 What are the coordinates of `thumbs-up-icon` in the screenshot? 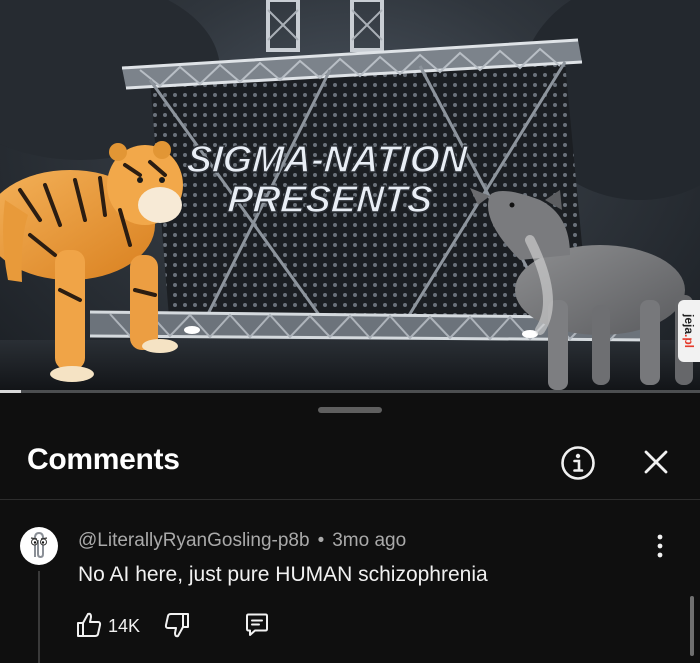 It's located at (89, 624).